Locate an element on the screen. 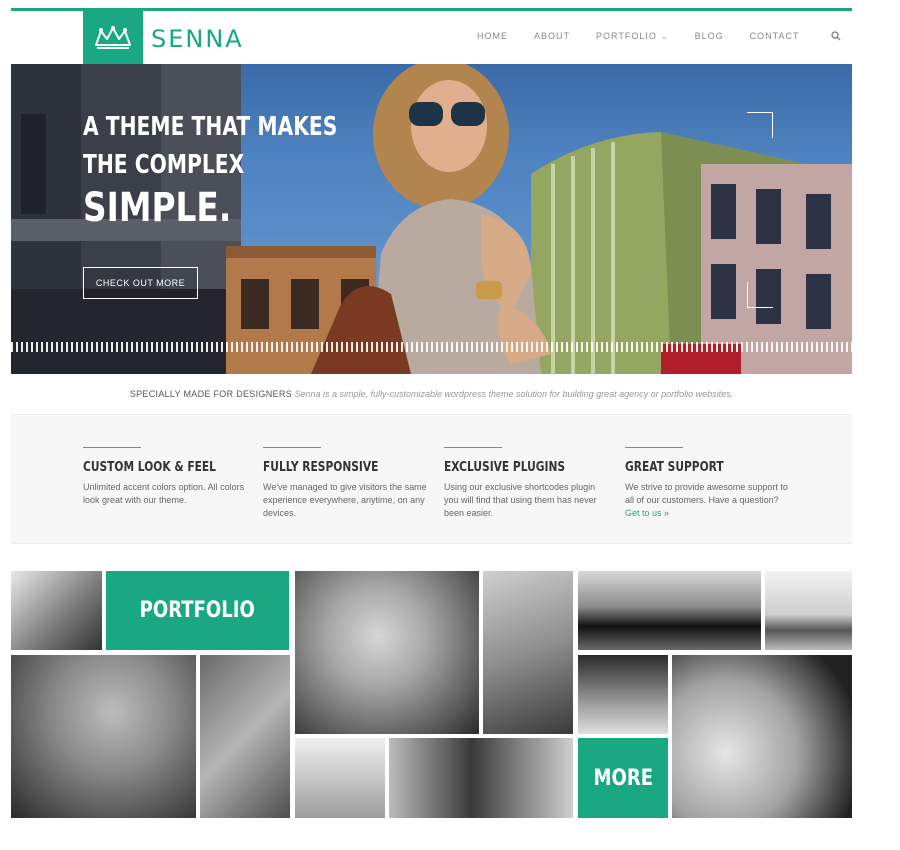 The image size is (900, 850). more-label: MORE is located at coordinates (623, 778).